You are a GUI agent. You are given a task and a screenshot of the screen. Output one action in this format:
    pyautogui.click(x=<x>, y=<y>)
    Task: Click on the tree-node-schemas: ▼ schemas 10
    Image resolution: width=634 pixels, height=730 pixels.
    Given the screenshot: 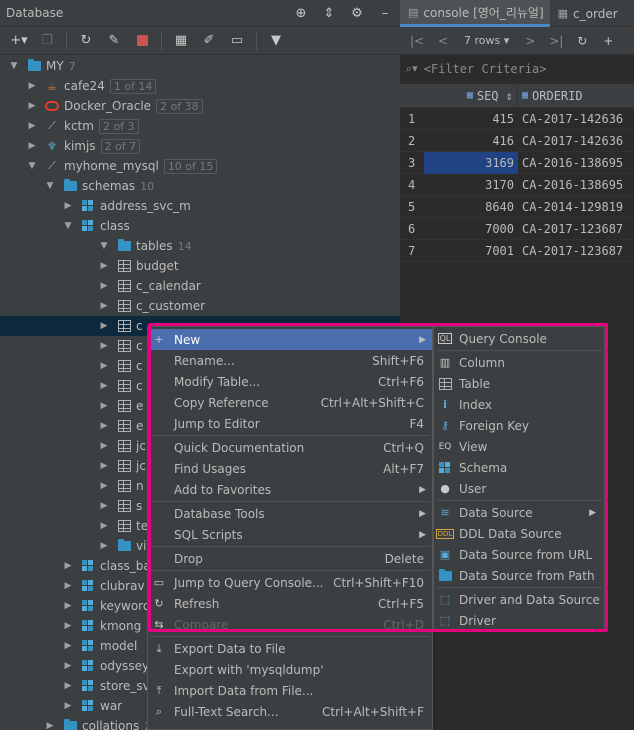 What is the action you would take?
    pyautogui.click(x=200, y=186)
    